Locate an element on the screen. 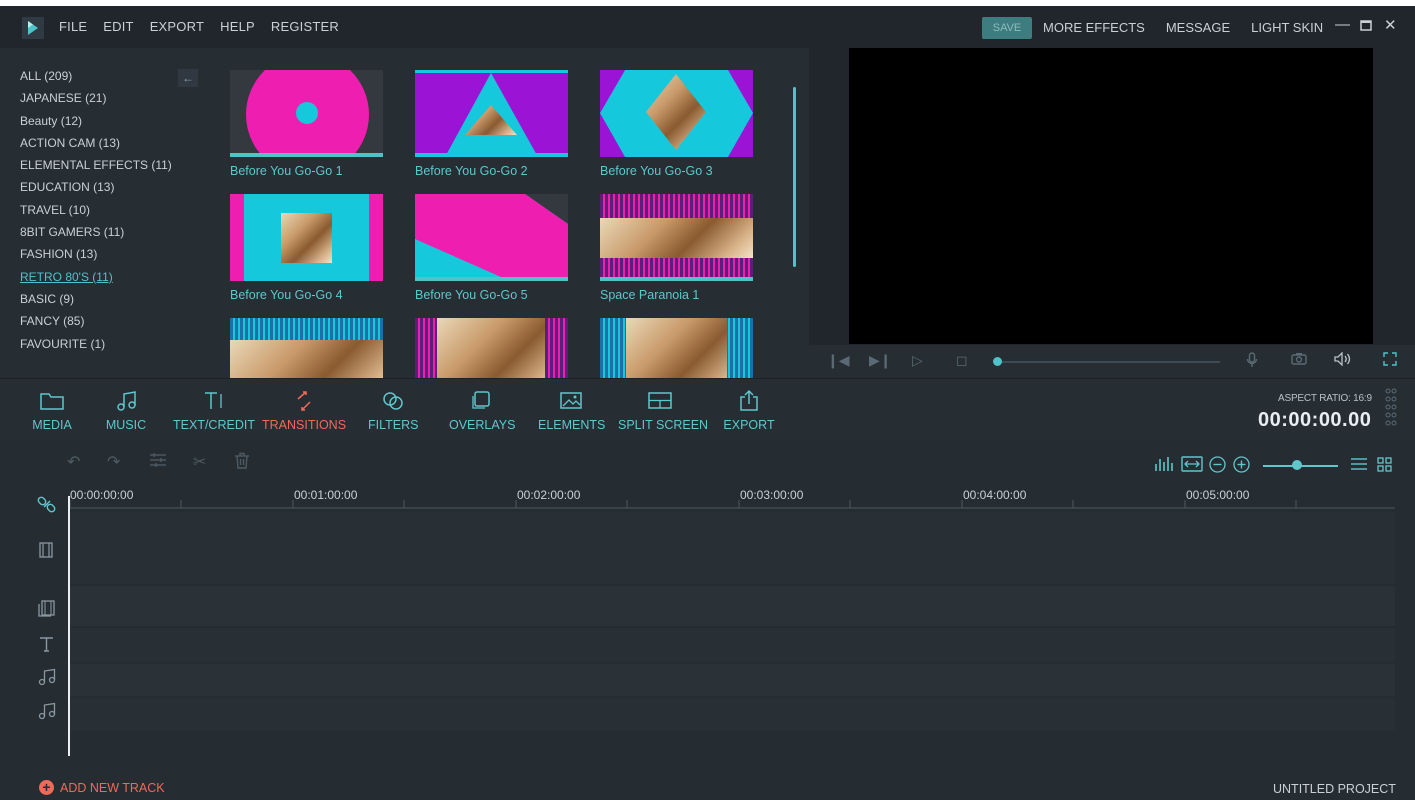  audio-mixer-icon is located at coordinates (1165, 466).